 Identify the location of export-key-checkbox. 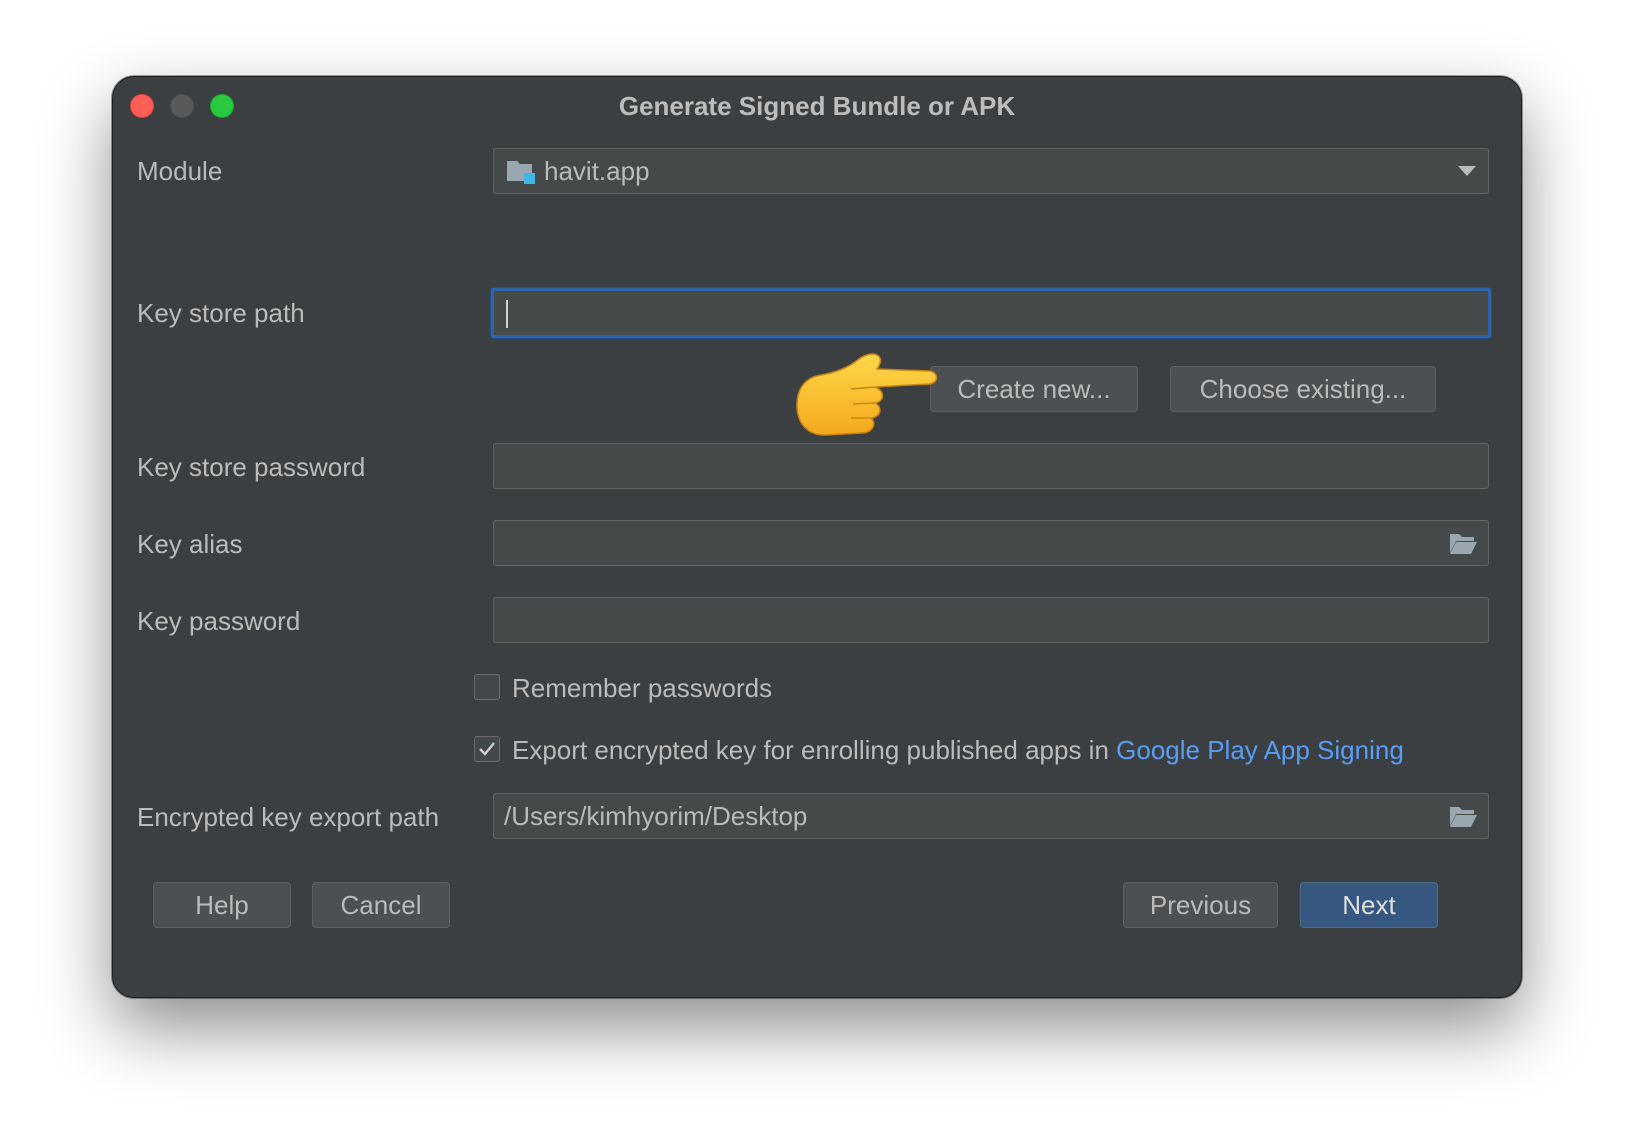
(487, 749).